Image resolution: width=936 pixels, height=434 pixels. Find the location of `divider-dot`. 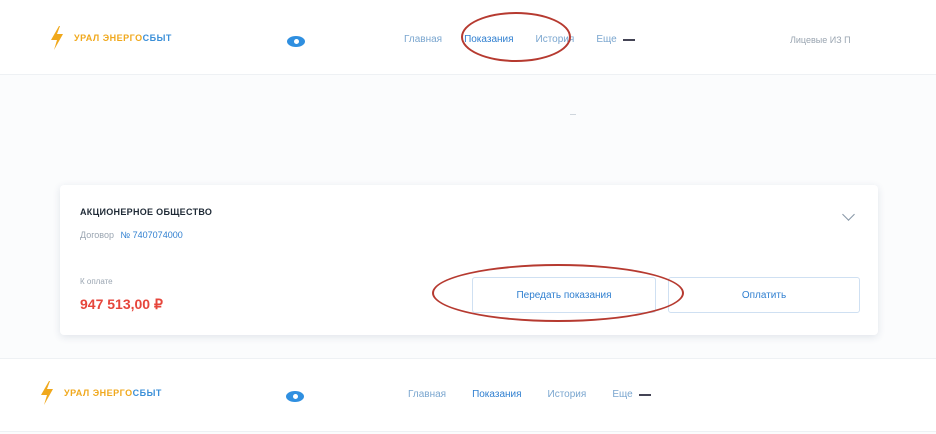

divider-dot is located at coordinates (573, 114).